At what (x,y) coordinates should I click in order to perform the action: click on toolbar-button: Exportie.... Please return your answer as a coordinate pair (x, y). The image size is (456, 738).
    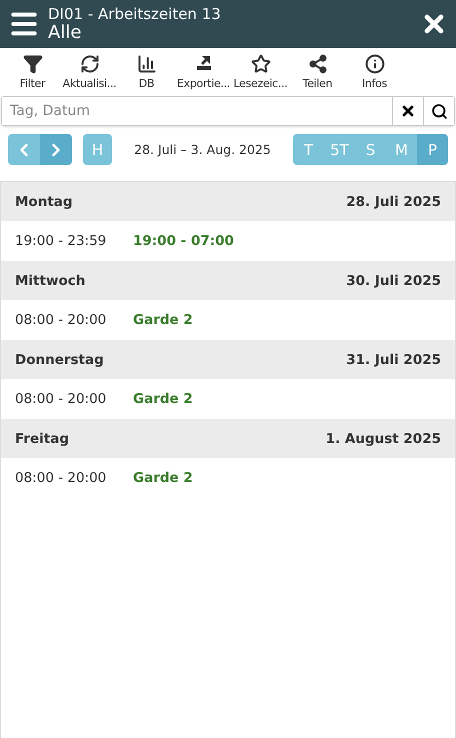
    Looking at the image, I should click on (203, 73).